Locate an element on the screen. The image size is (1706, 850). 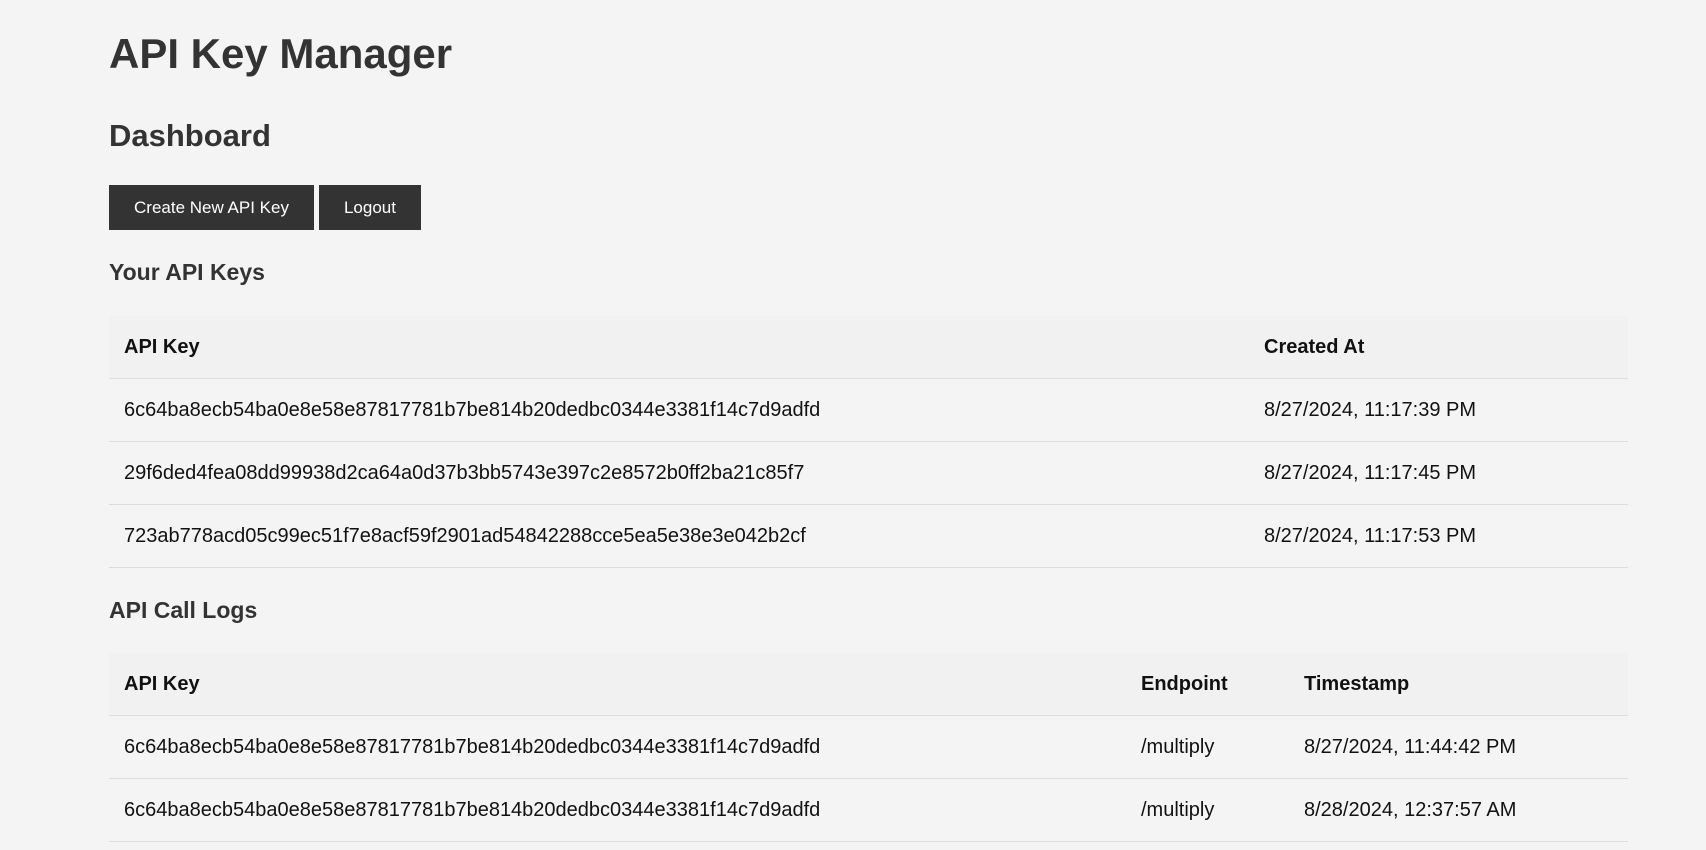
table-header-row: API Key Endpoint Timestamp is located at coordinates (868, 684).